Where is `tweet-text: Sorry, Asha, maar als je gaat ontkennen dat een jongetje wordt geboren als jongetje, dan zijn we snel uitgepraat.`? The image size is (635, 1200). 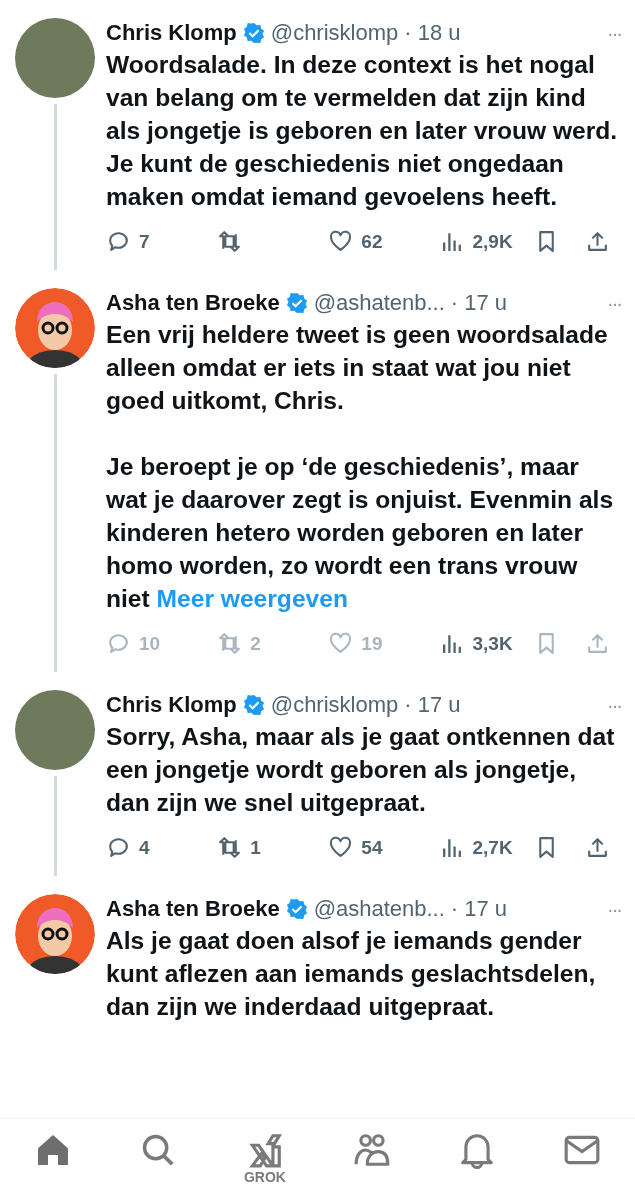 tweet-text: Sorry, Asha, maar als je gaat ontkennen dat een jongetje wordt geboren als jongetje, dan zijn we snel uitgepraat. is located at coordinates (361, 770).